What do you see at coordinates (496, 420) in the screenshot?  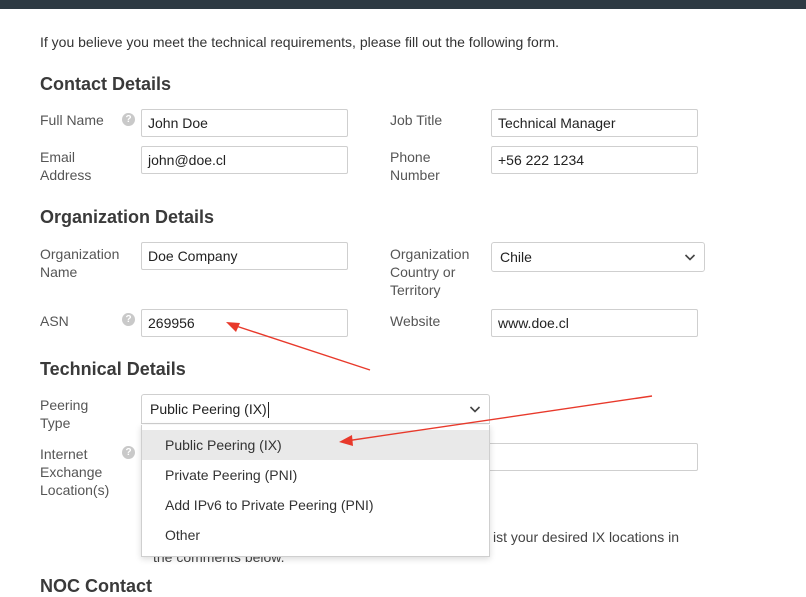 I see `annotation-arrow-public-peering` at bounding box center [496, 420].